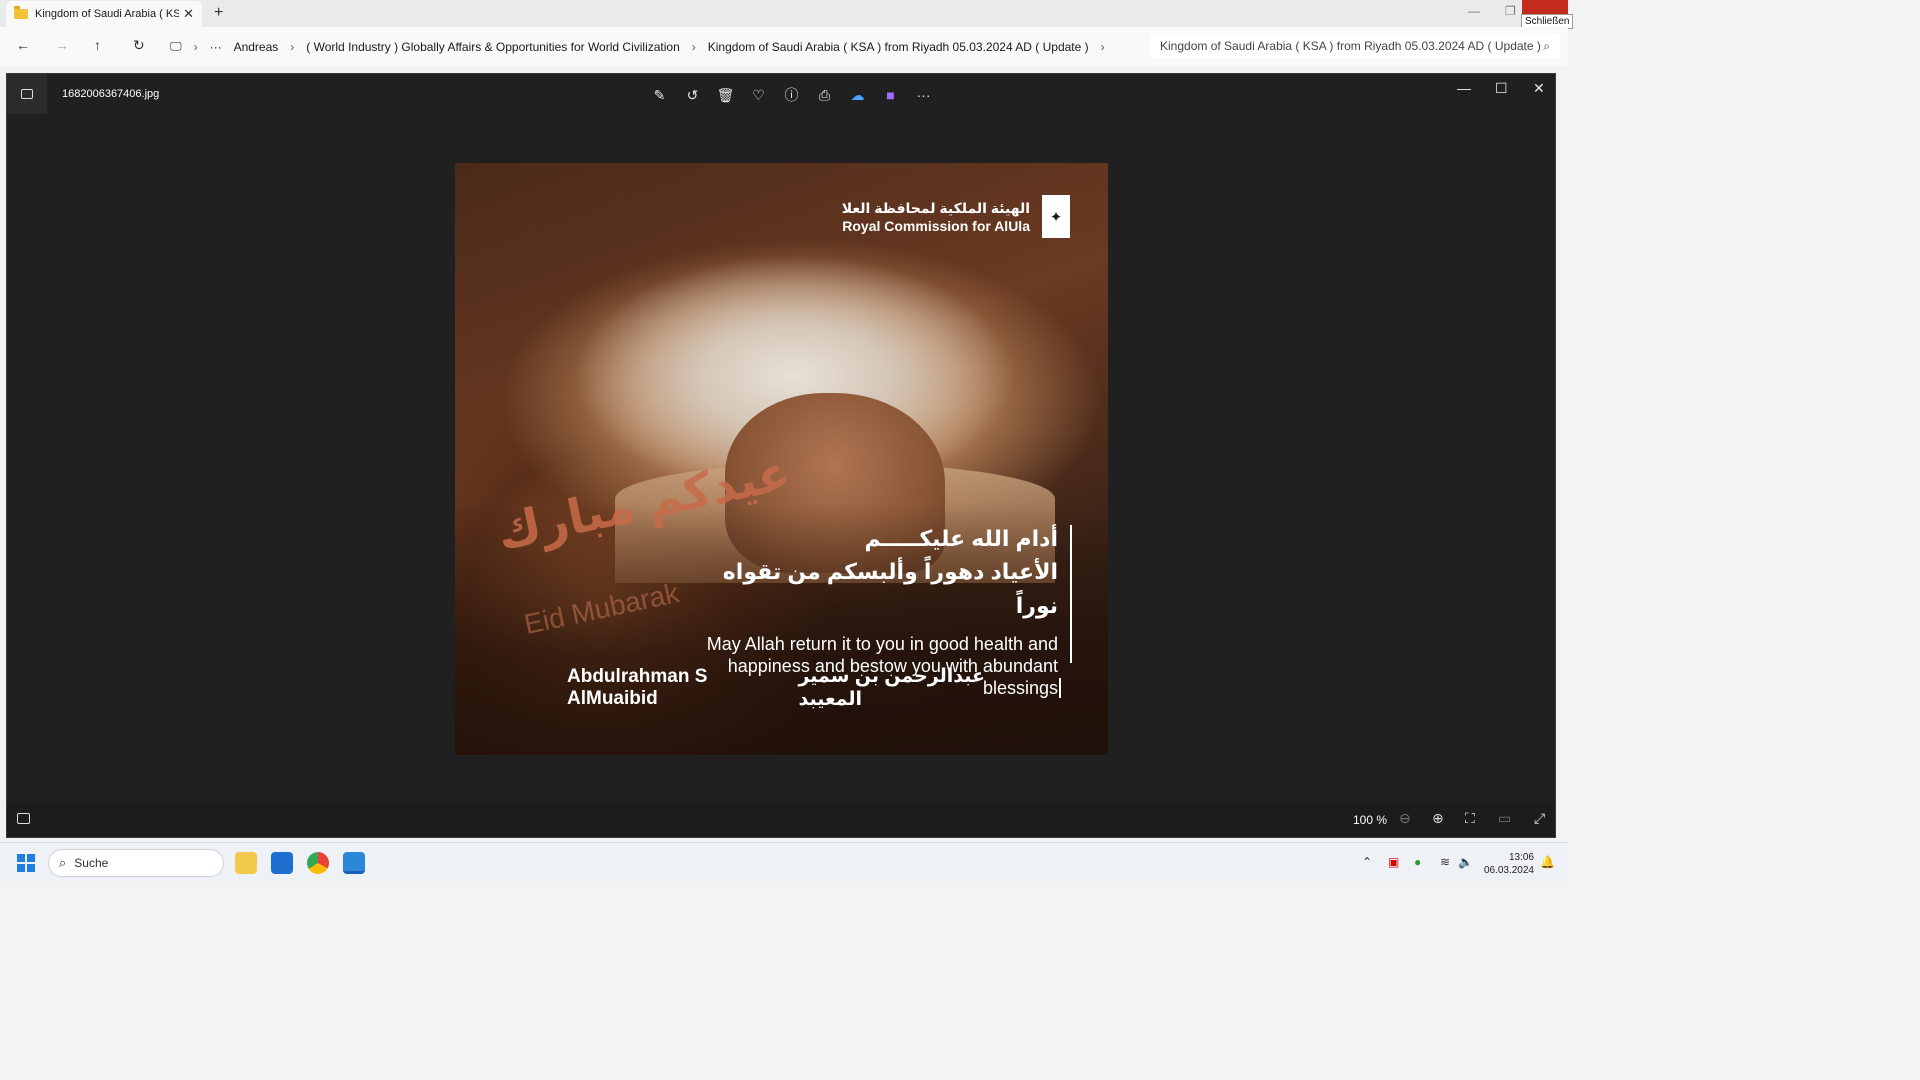  Describe the element at coordinates (111, 94) in the screenshot. I see `file-name: 1682006367406.jpg` at that location.